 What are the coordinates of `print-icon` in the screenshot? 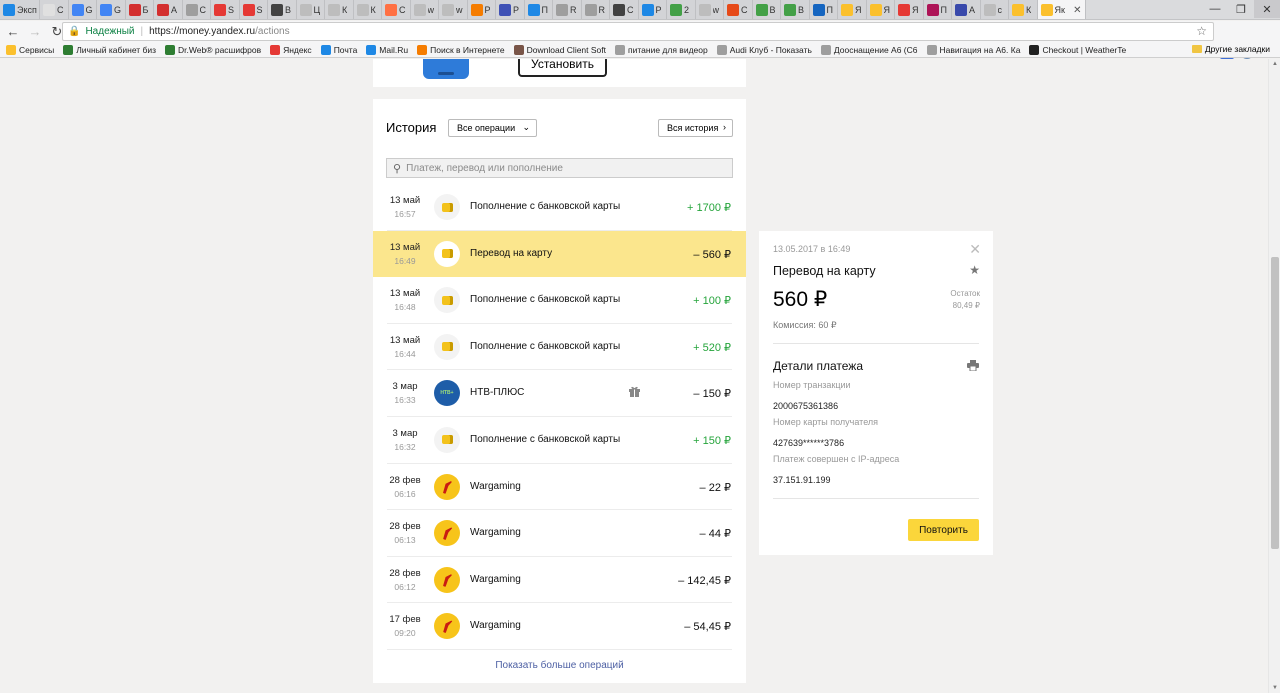 It's located at (973, 365).